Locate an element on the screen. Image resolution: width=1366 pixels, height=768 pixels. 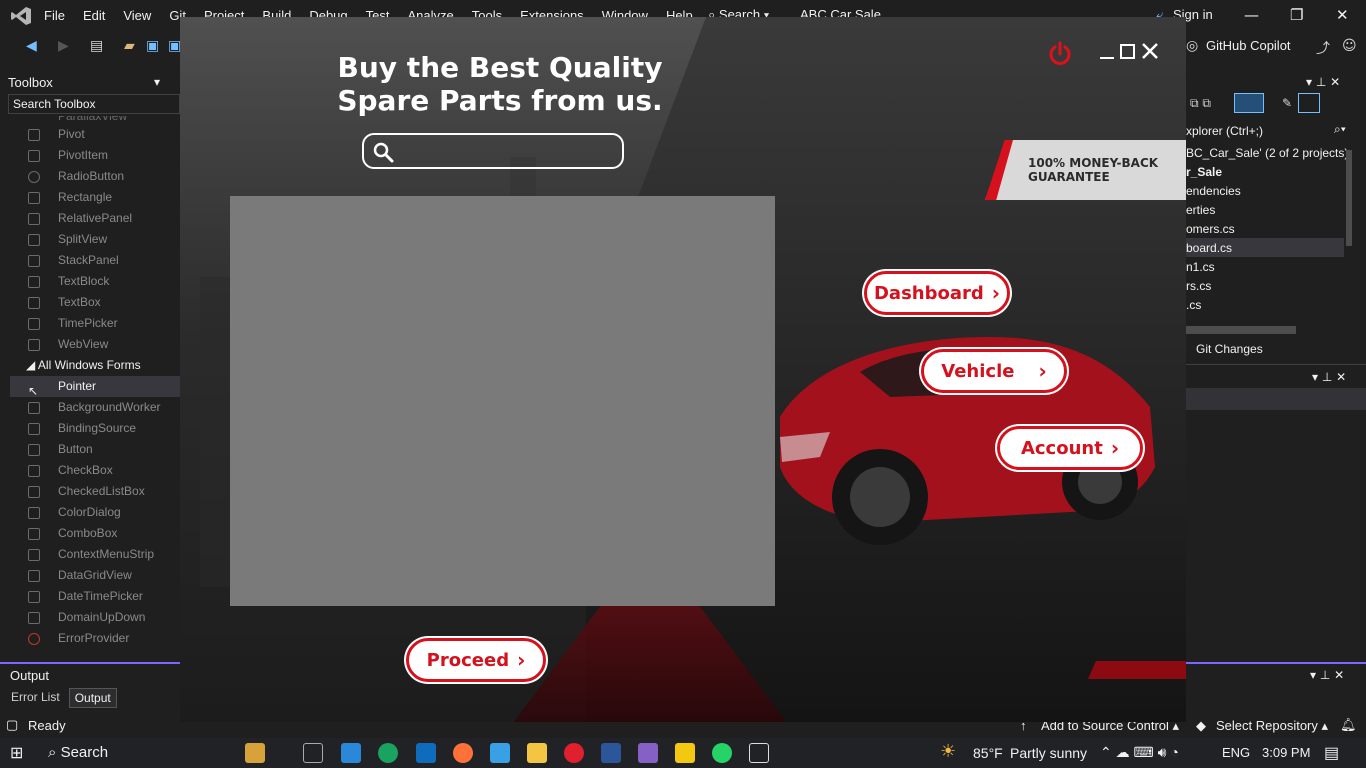
toolbox-item: DateTimePicker is located at coordinates (95, 596).